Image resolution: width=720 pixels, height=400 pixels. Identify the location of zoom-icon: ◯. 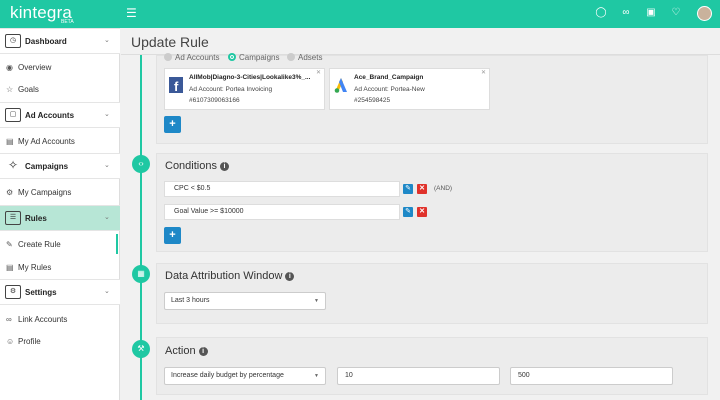
(601, 13).